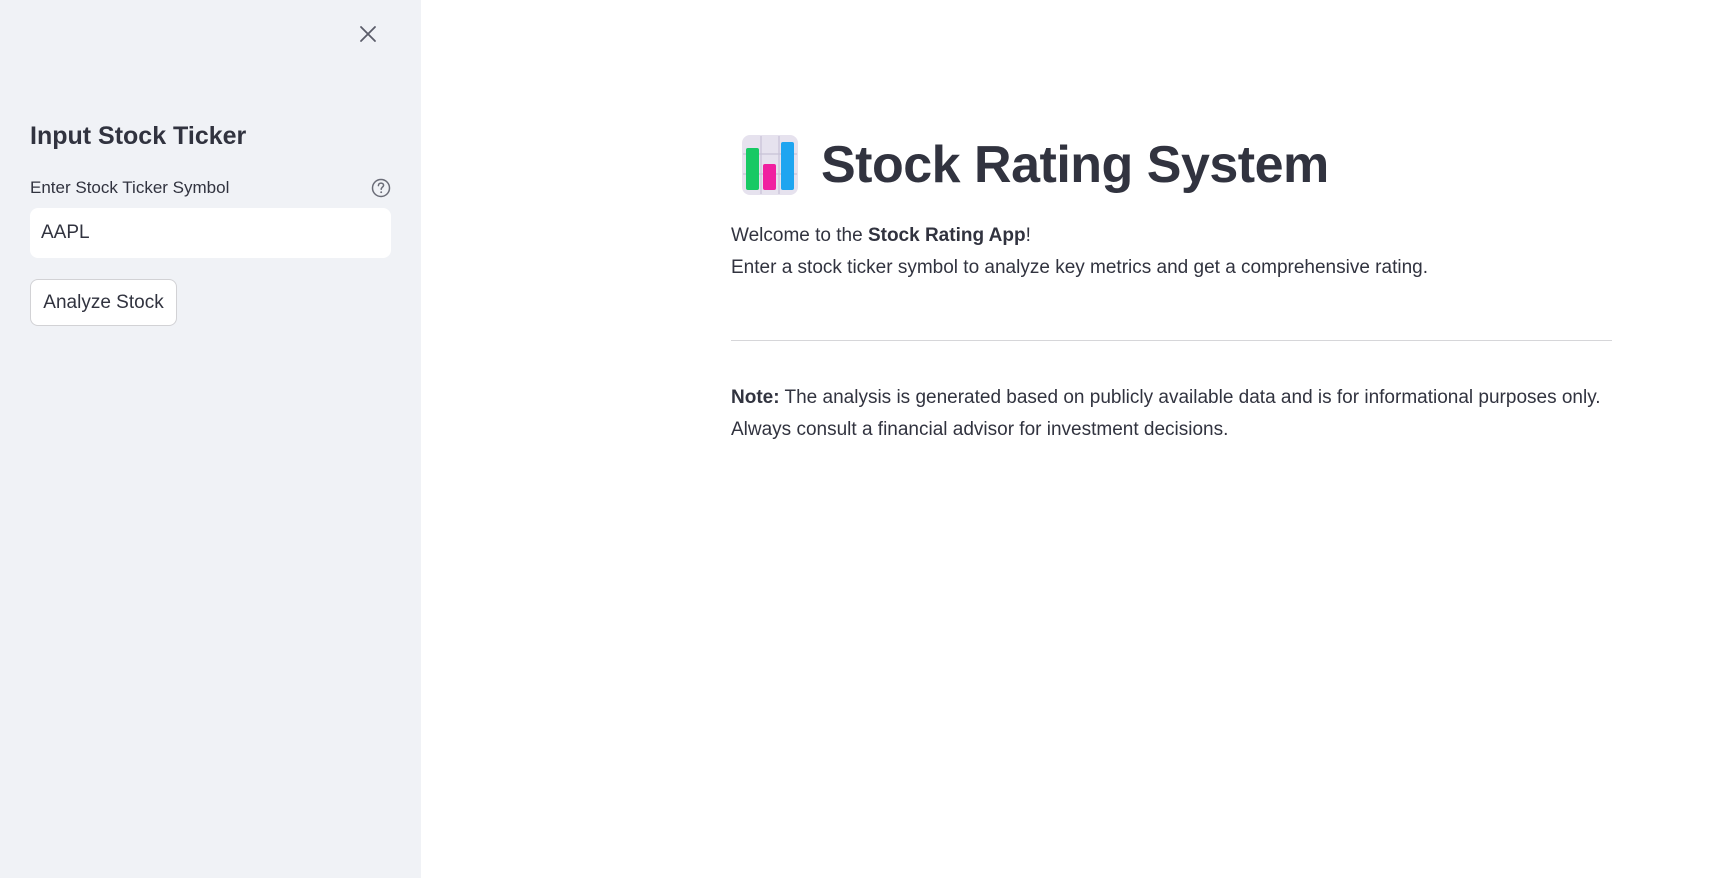 Image resolution: width=1722 pixels, height=878 pixels. What do you see at coordinates (799, 235) in the screenshot?
I see `welcome-prefix: Welcome to the` at bounding box center [799, 235].